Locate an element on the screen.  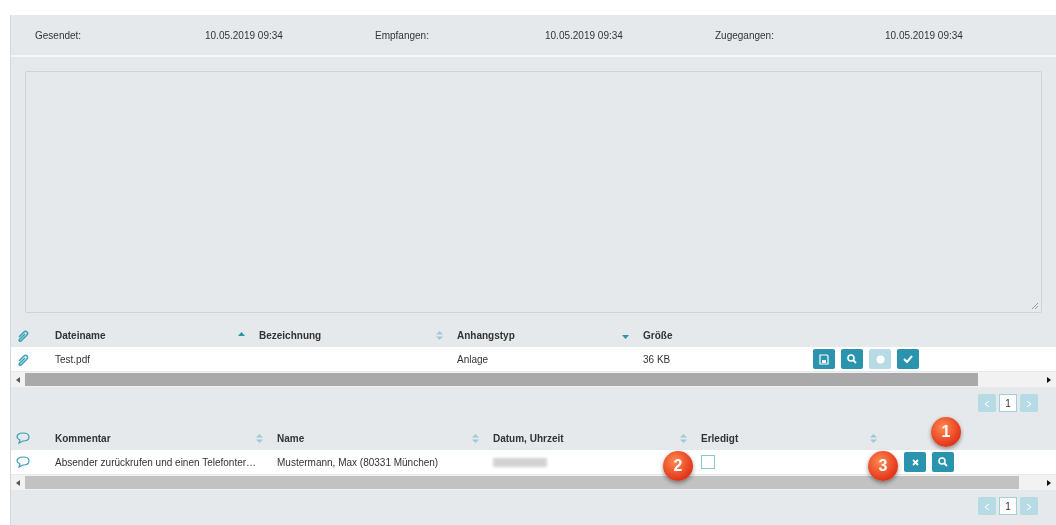
table-cell-text: Mustermann, Max (80331 München) is located at coordinates (358, 462).